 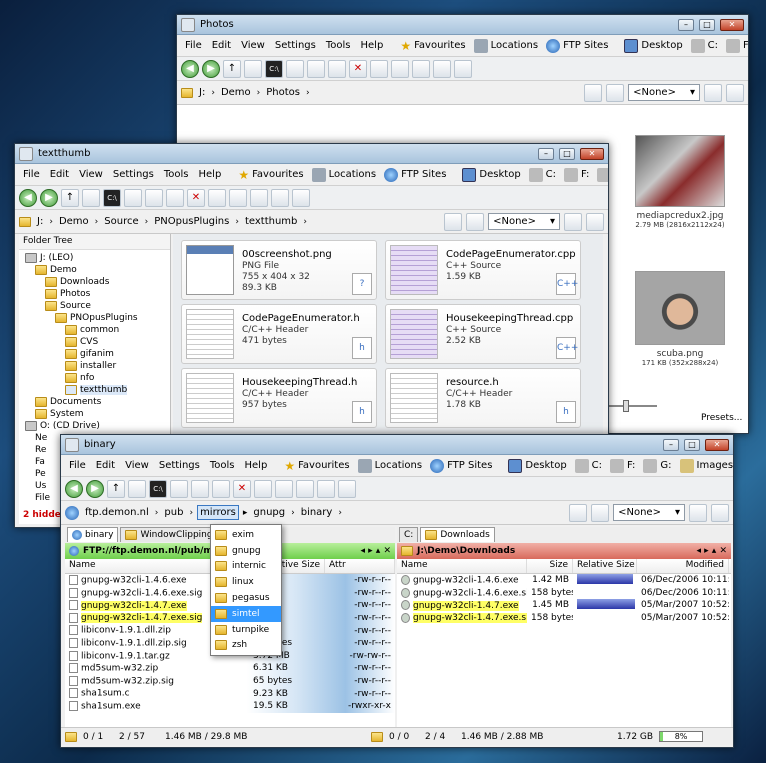 I want to click on drive-f-button: F:, so click(x=576, y=175).